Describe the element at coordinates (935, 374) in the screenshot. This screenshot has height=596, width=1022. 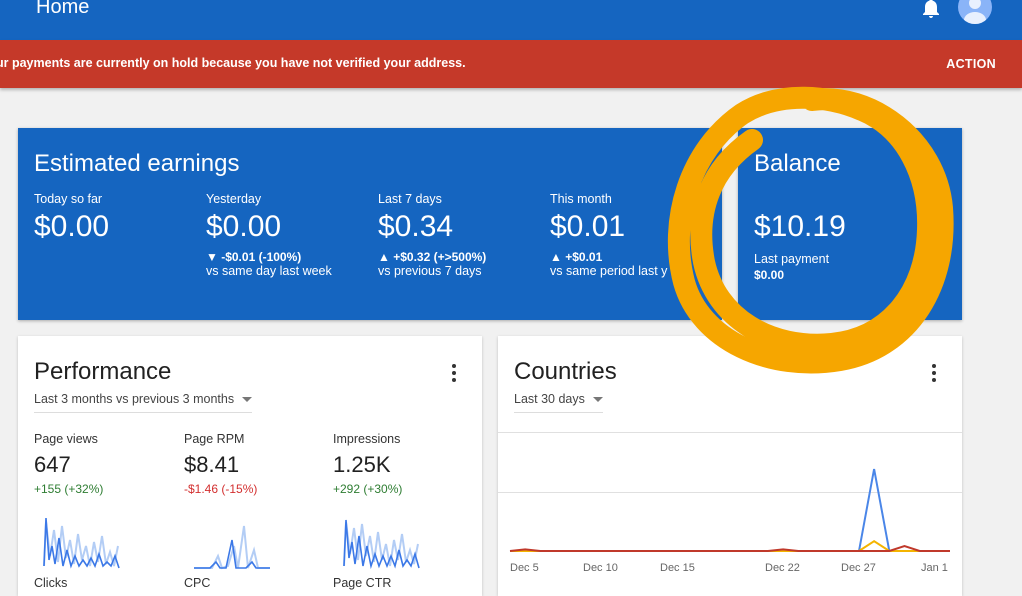
I see `countries-more-icon` at that location.